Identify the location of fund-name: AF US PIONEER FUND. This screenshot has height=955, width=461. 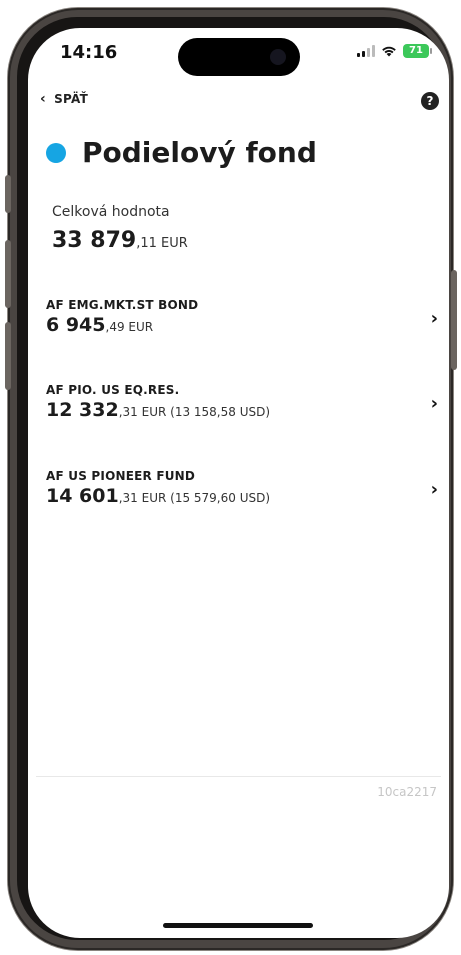
(121, 476).